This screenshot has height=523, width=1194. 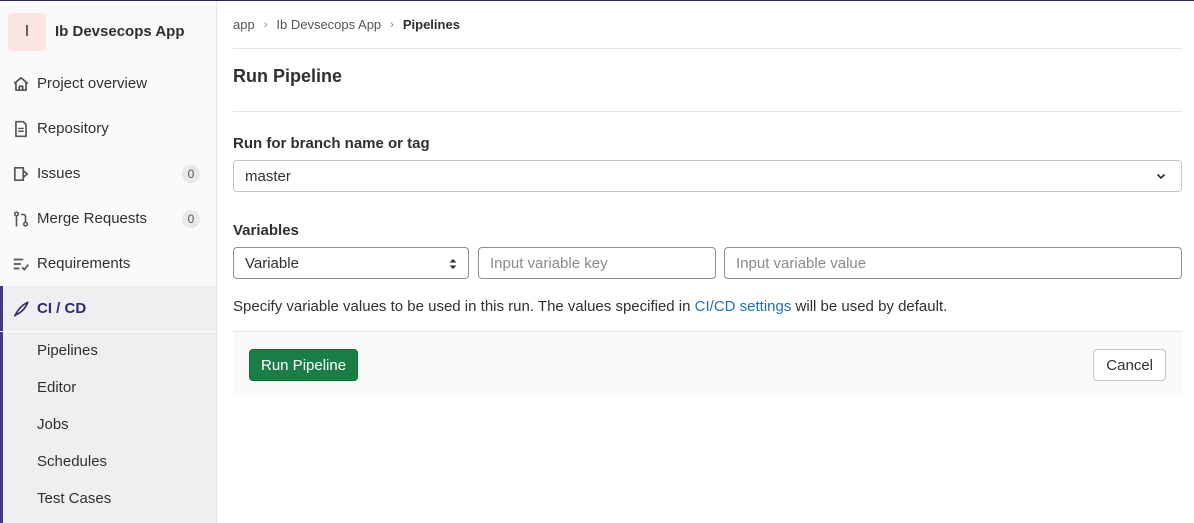 I want to click on merge-request-icon, so click(x=21, y=219).